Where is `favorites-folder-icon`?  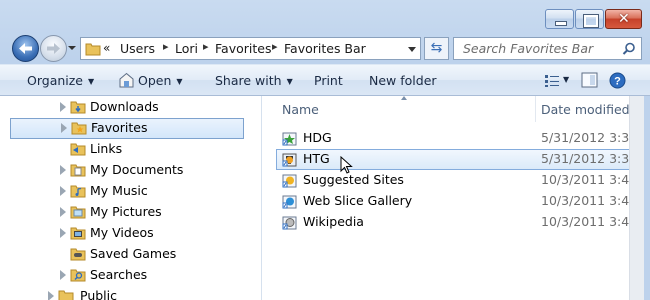 favorites-folder-icon is located at coordinates (79, 128).